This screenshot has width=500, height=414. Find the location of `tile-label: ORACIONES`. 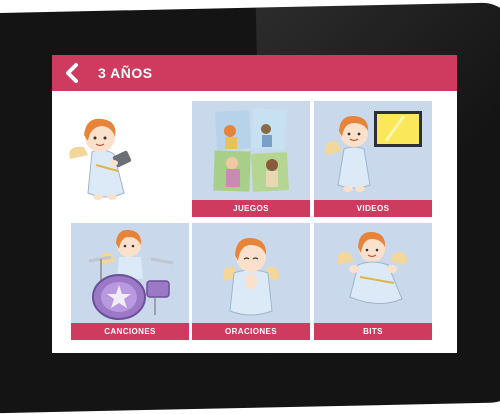

tile-label: ORACIONES is located at coordinates (251, 331).